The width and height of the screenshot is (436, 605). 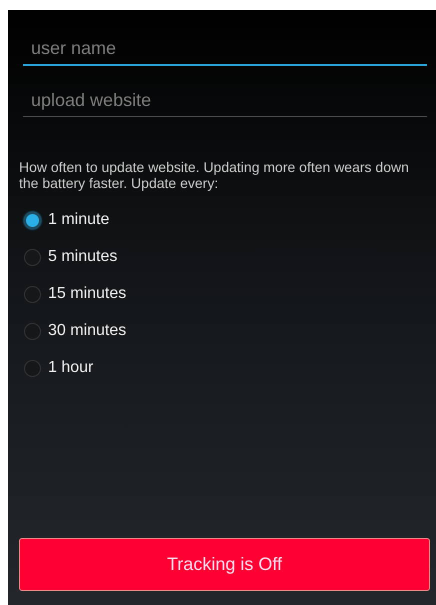 I want to click on interval-option: 1 hour, so click(x=59, y=368).